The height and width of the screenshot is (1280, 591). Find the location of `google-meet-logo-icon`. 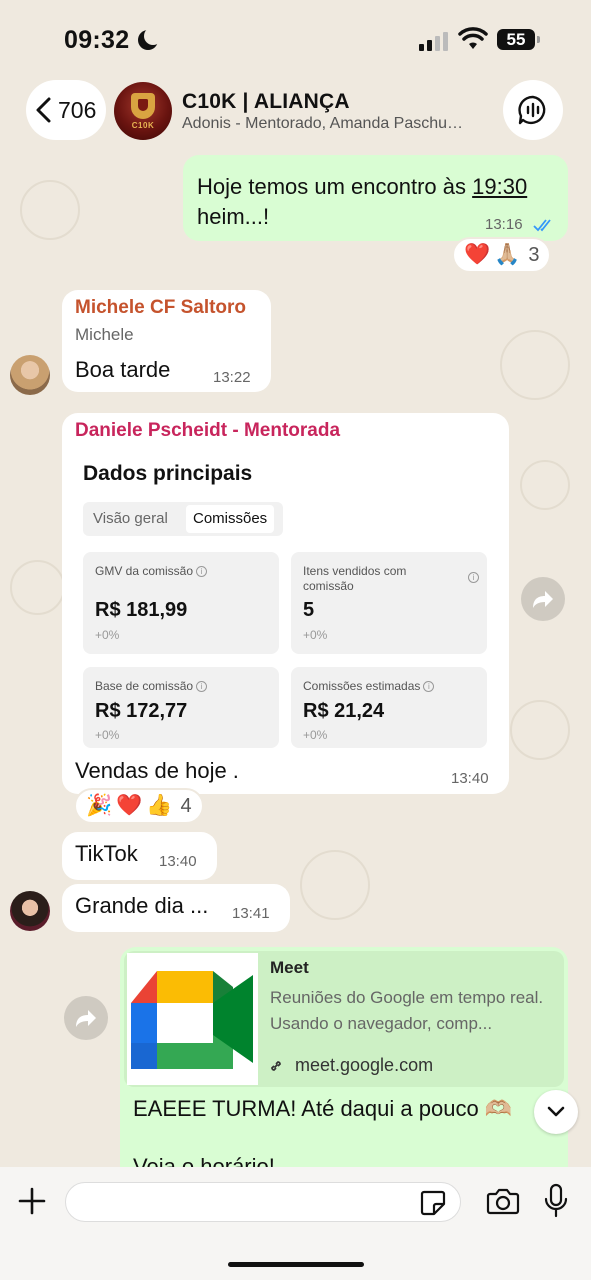

google-meet-logo-icon is located at coordinates (192, 1019).